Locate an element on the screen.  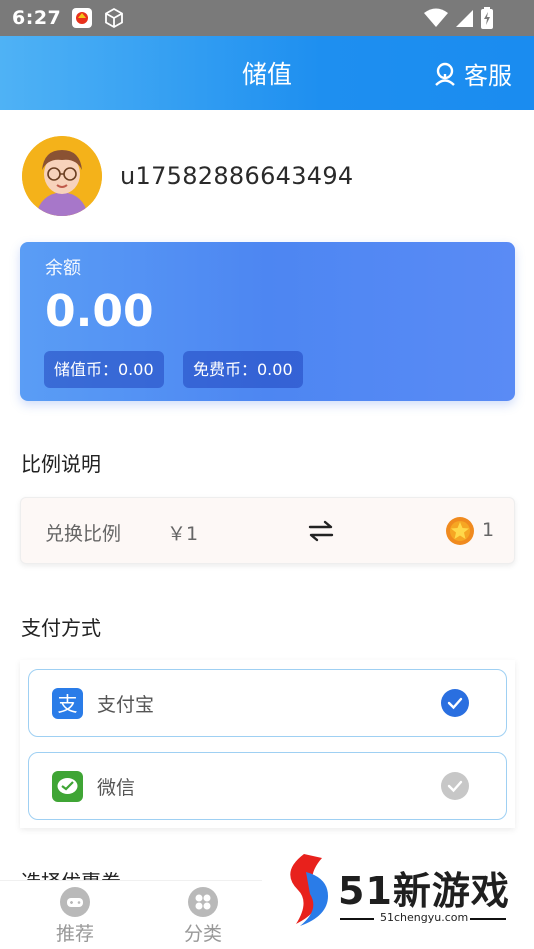
nav-item-recommend: 推荐 is located at coordinates (75, 916).